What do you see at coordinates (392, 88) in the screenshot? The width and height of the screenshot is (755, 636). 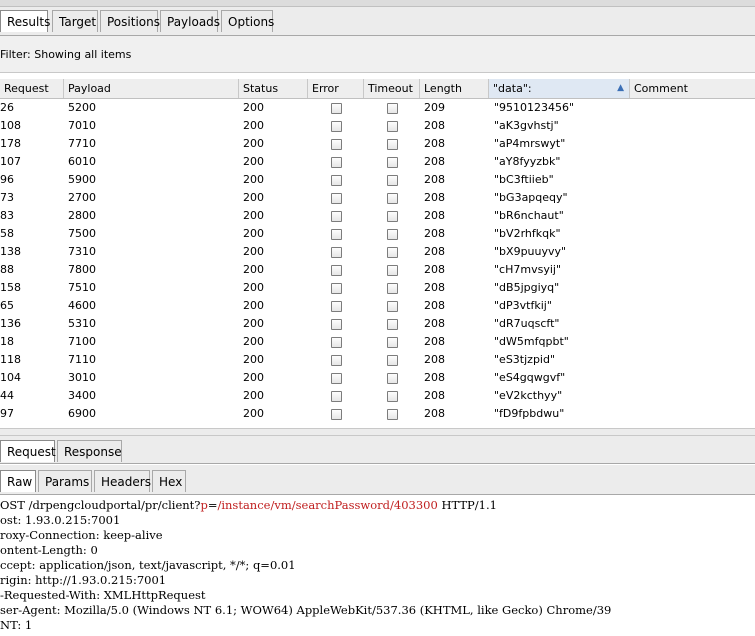 I see `col-timeout: Timeout` at bounding box center [392, 88].